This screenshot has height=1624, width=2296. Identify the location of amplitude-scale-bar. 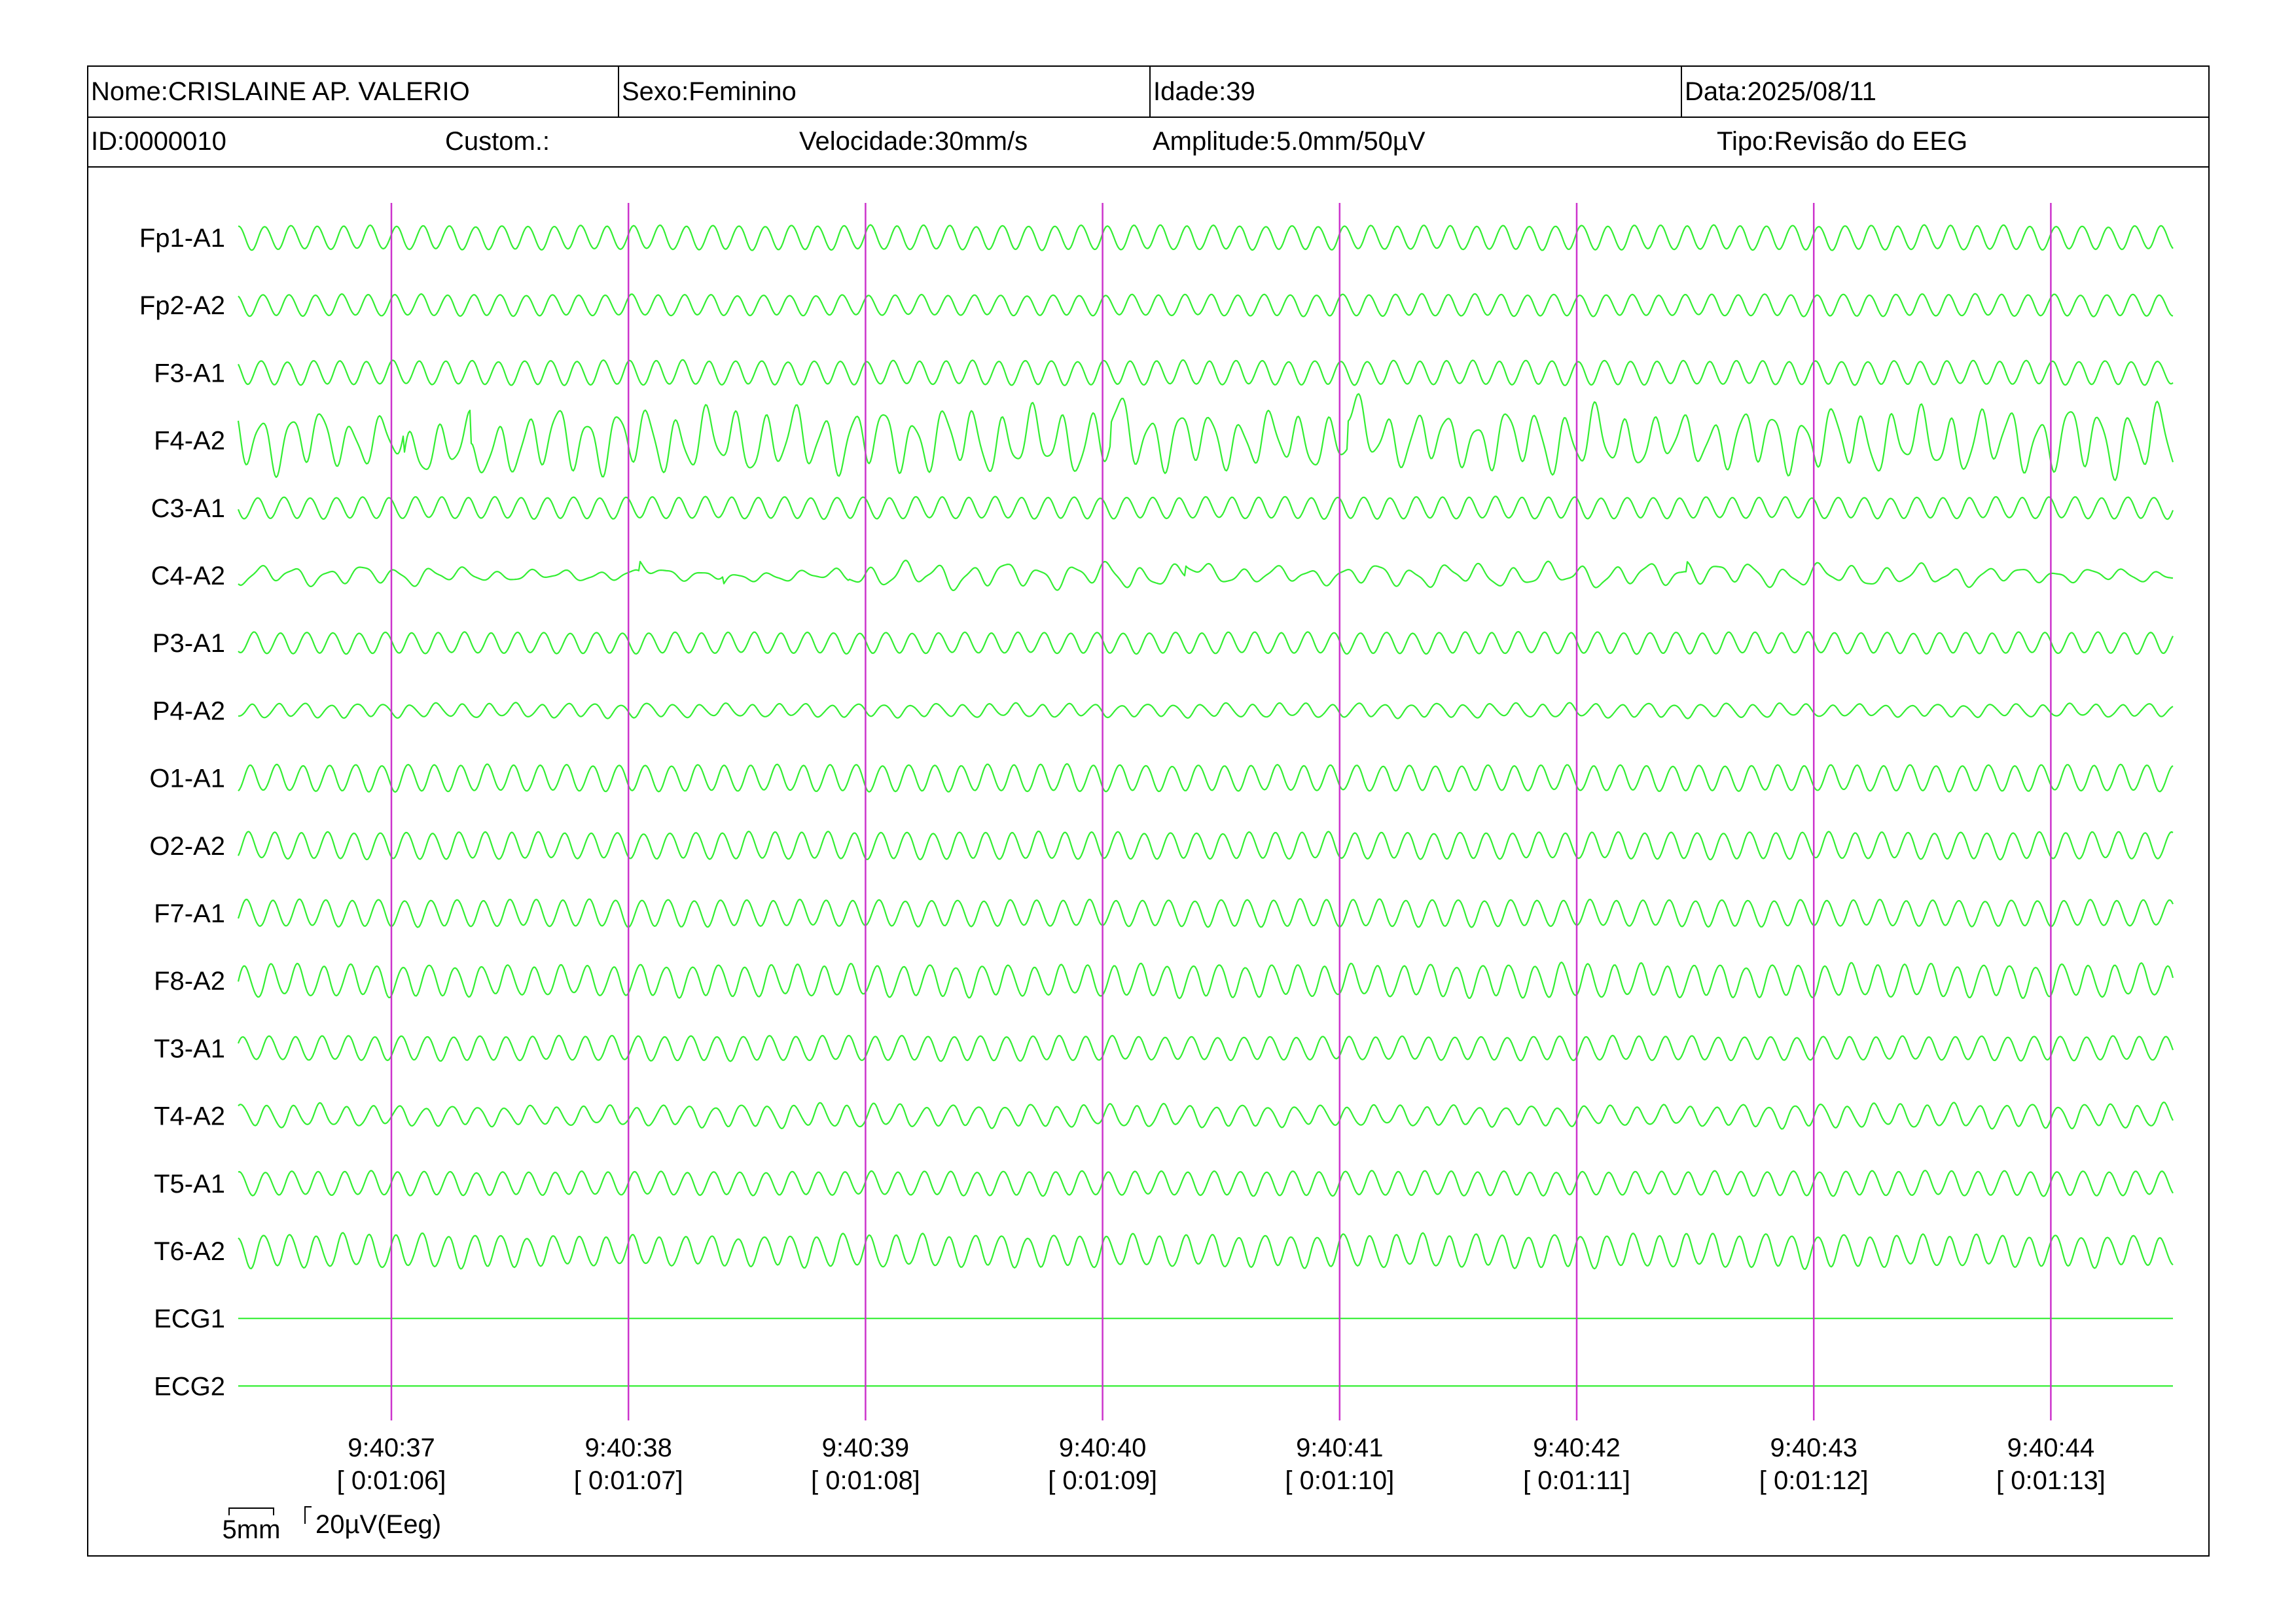
(308, 1515).